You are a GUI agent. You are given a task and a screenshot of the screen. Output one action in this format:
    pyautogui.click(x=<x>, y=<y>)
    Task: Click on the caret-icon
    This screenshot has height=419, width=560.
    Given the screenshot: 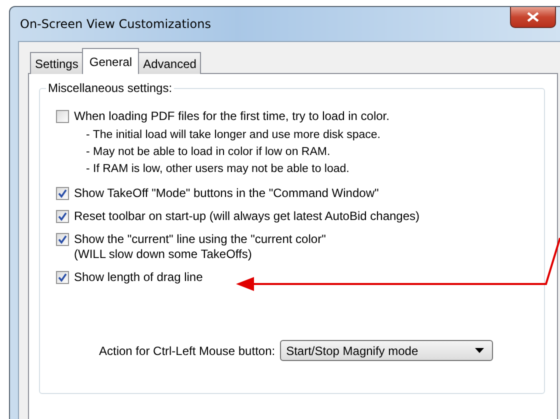 What is the action you would take?
    pyautogui.click(x=479, y=350)
    